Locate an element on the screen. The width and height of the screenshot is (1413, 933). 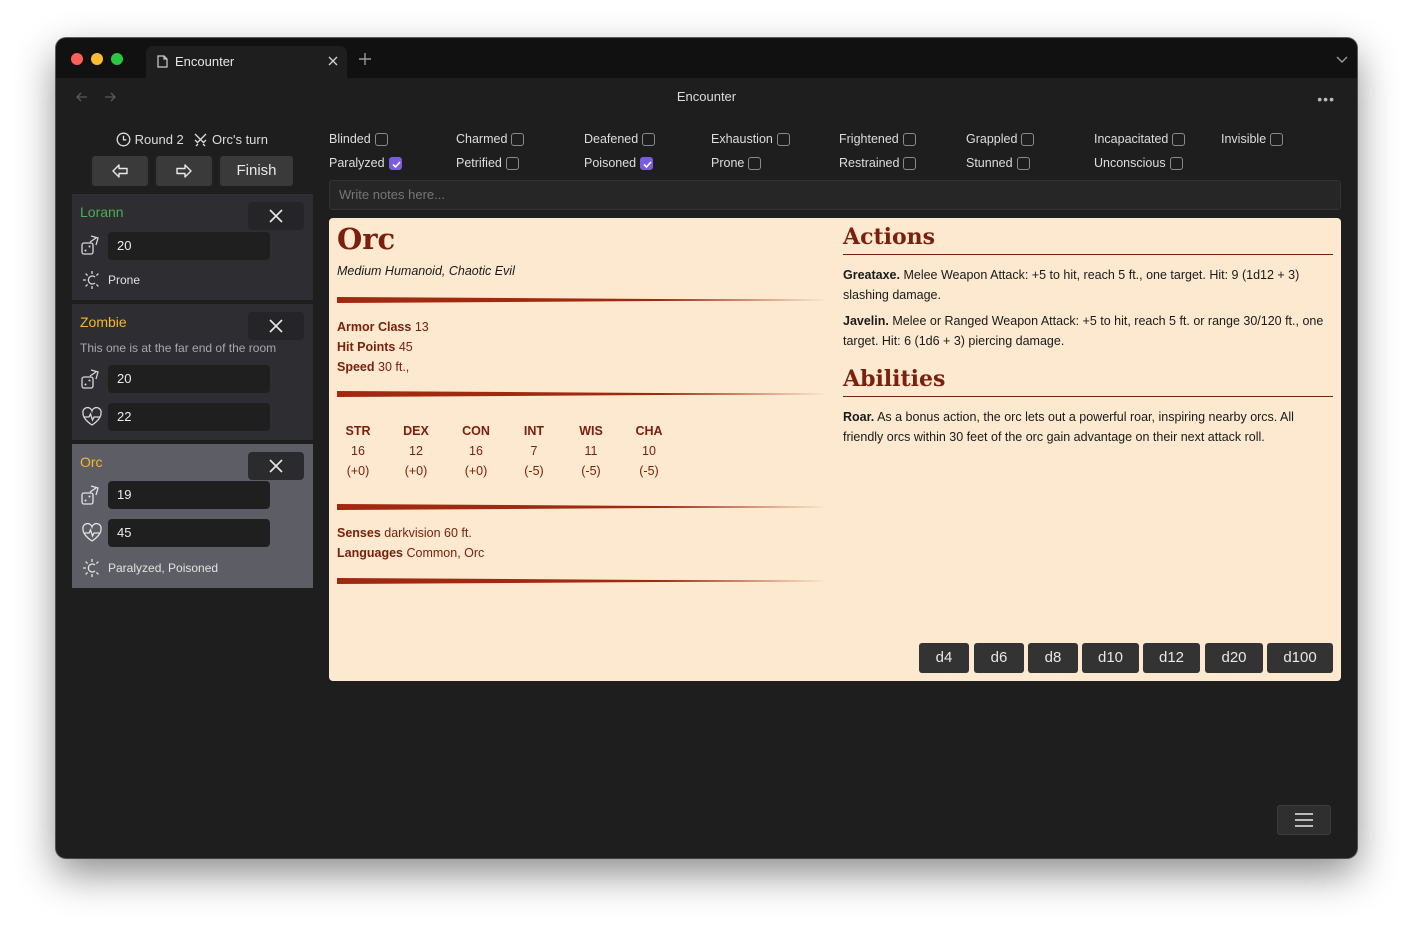
condition-incapacitated: Incapacitated is located at coordinates (1140, 140).